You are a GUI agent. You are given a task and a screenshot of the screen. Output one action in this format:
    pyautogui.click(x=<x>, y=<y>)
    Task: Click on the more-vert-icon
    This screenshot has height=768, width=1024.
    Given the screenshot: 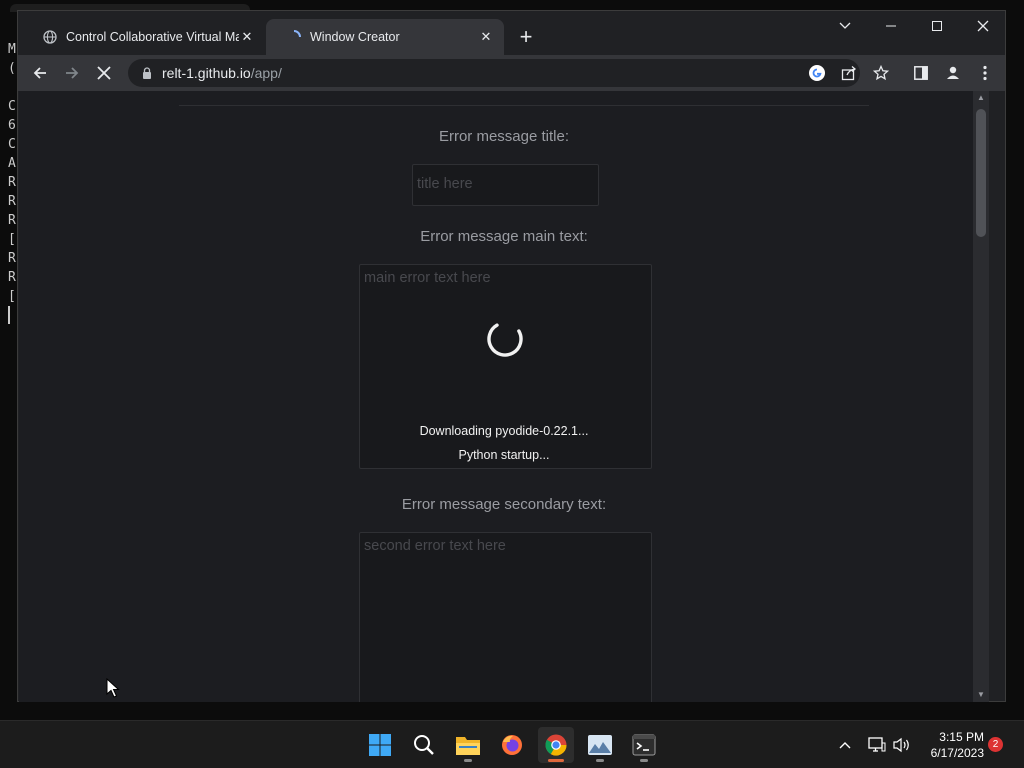 What is the action you would take?
    pyautogui.click(x=985, y=73)
    